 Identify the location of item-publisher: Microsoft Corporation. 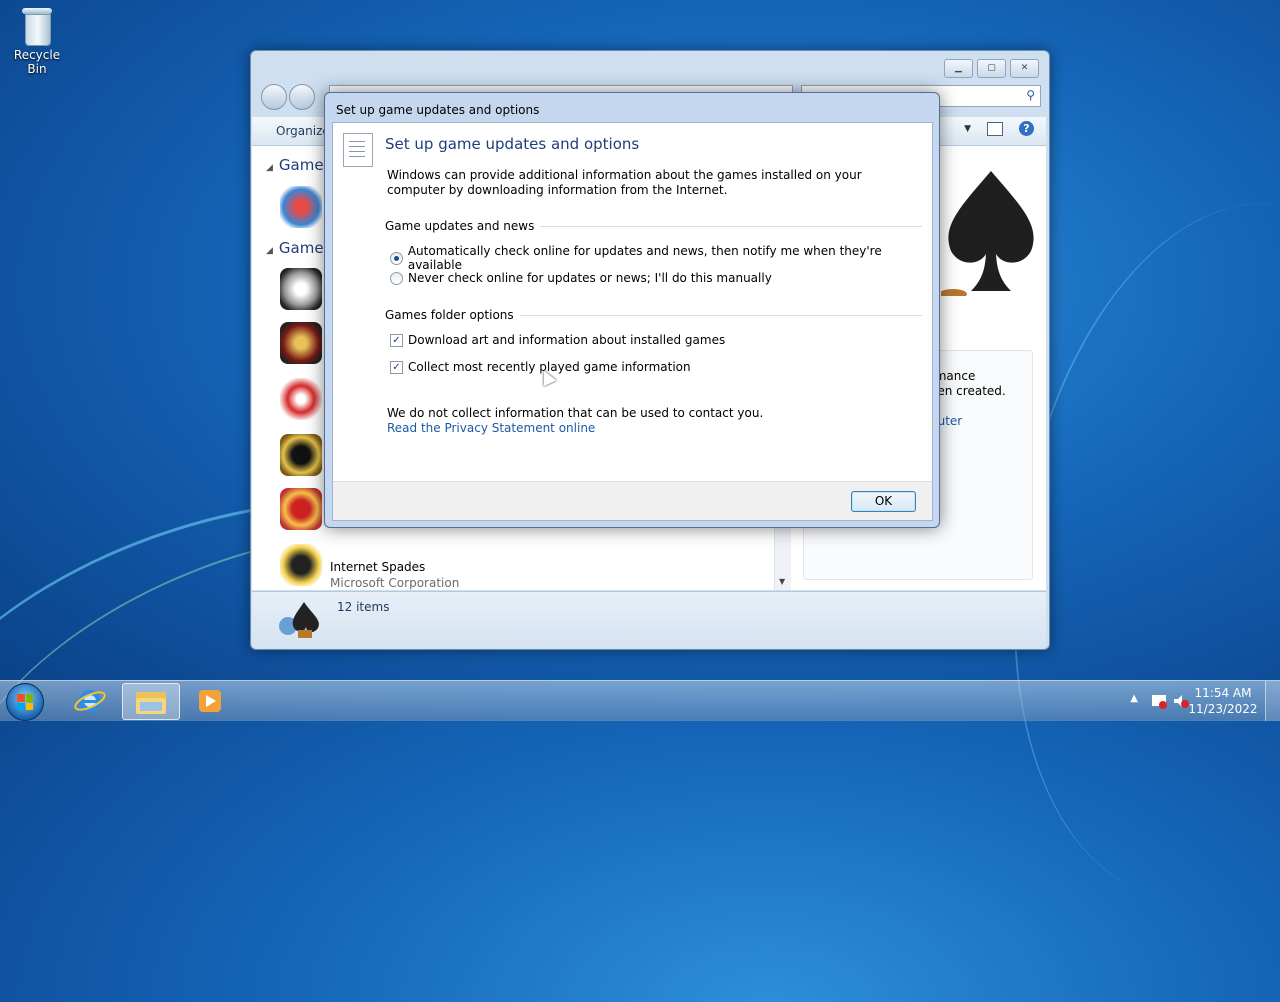
(395, 583).